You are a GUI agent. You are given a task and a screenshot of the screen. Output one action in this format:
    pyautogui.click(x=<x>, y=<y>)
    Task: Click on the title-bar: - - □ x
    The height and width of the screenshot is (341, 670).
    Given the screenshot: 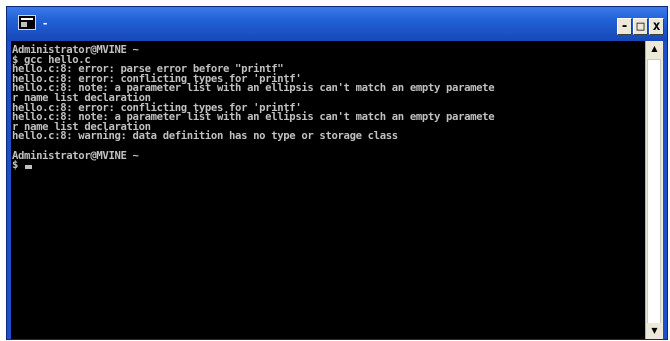 What is the action you would take?
    pyautogui.click(x=337, y=24)
    